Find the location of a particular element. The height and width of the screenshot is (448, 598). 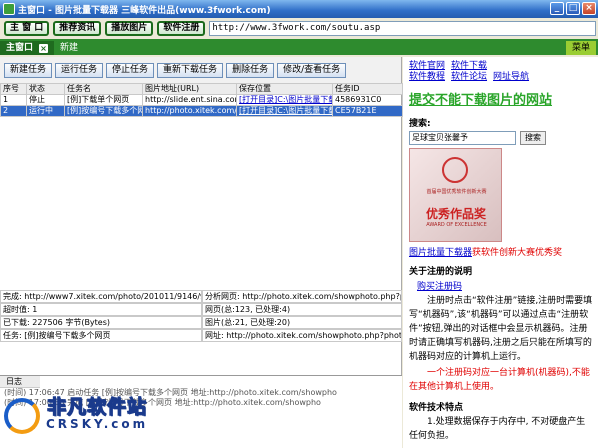

run-task-button: 运行任务 is located at coordinates (79, 70).